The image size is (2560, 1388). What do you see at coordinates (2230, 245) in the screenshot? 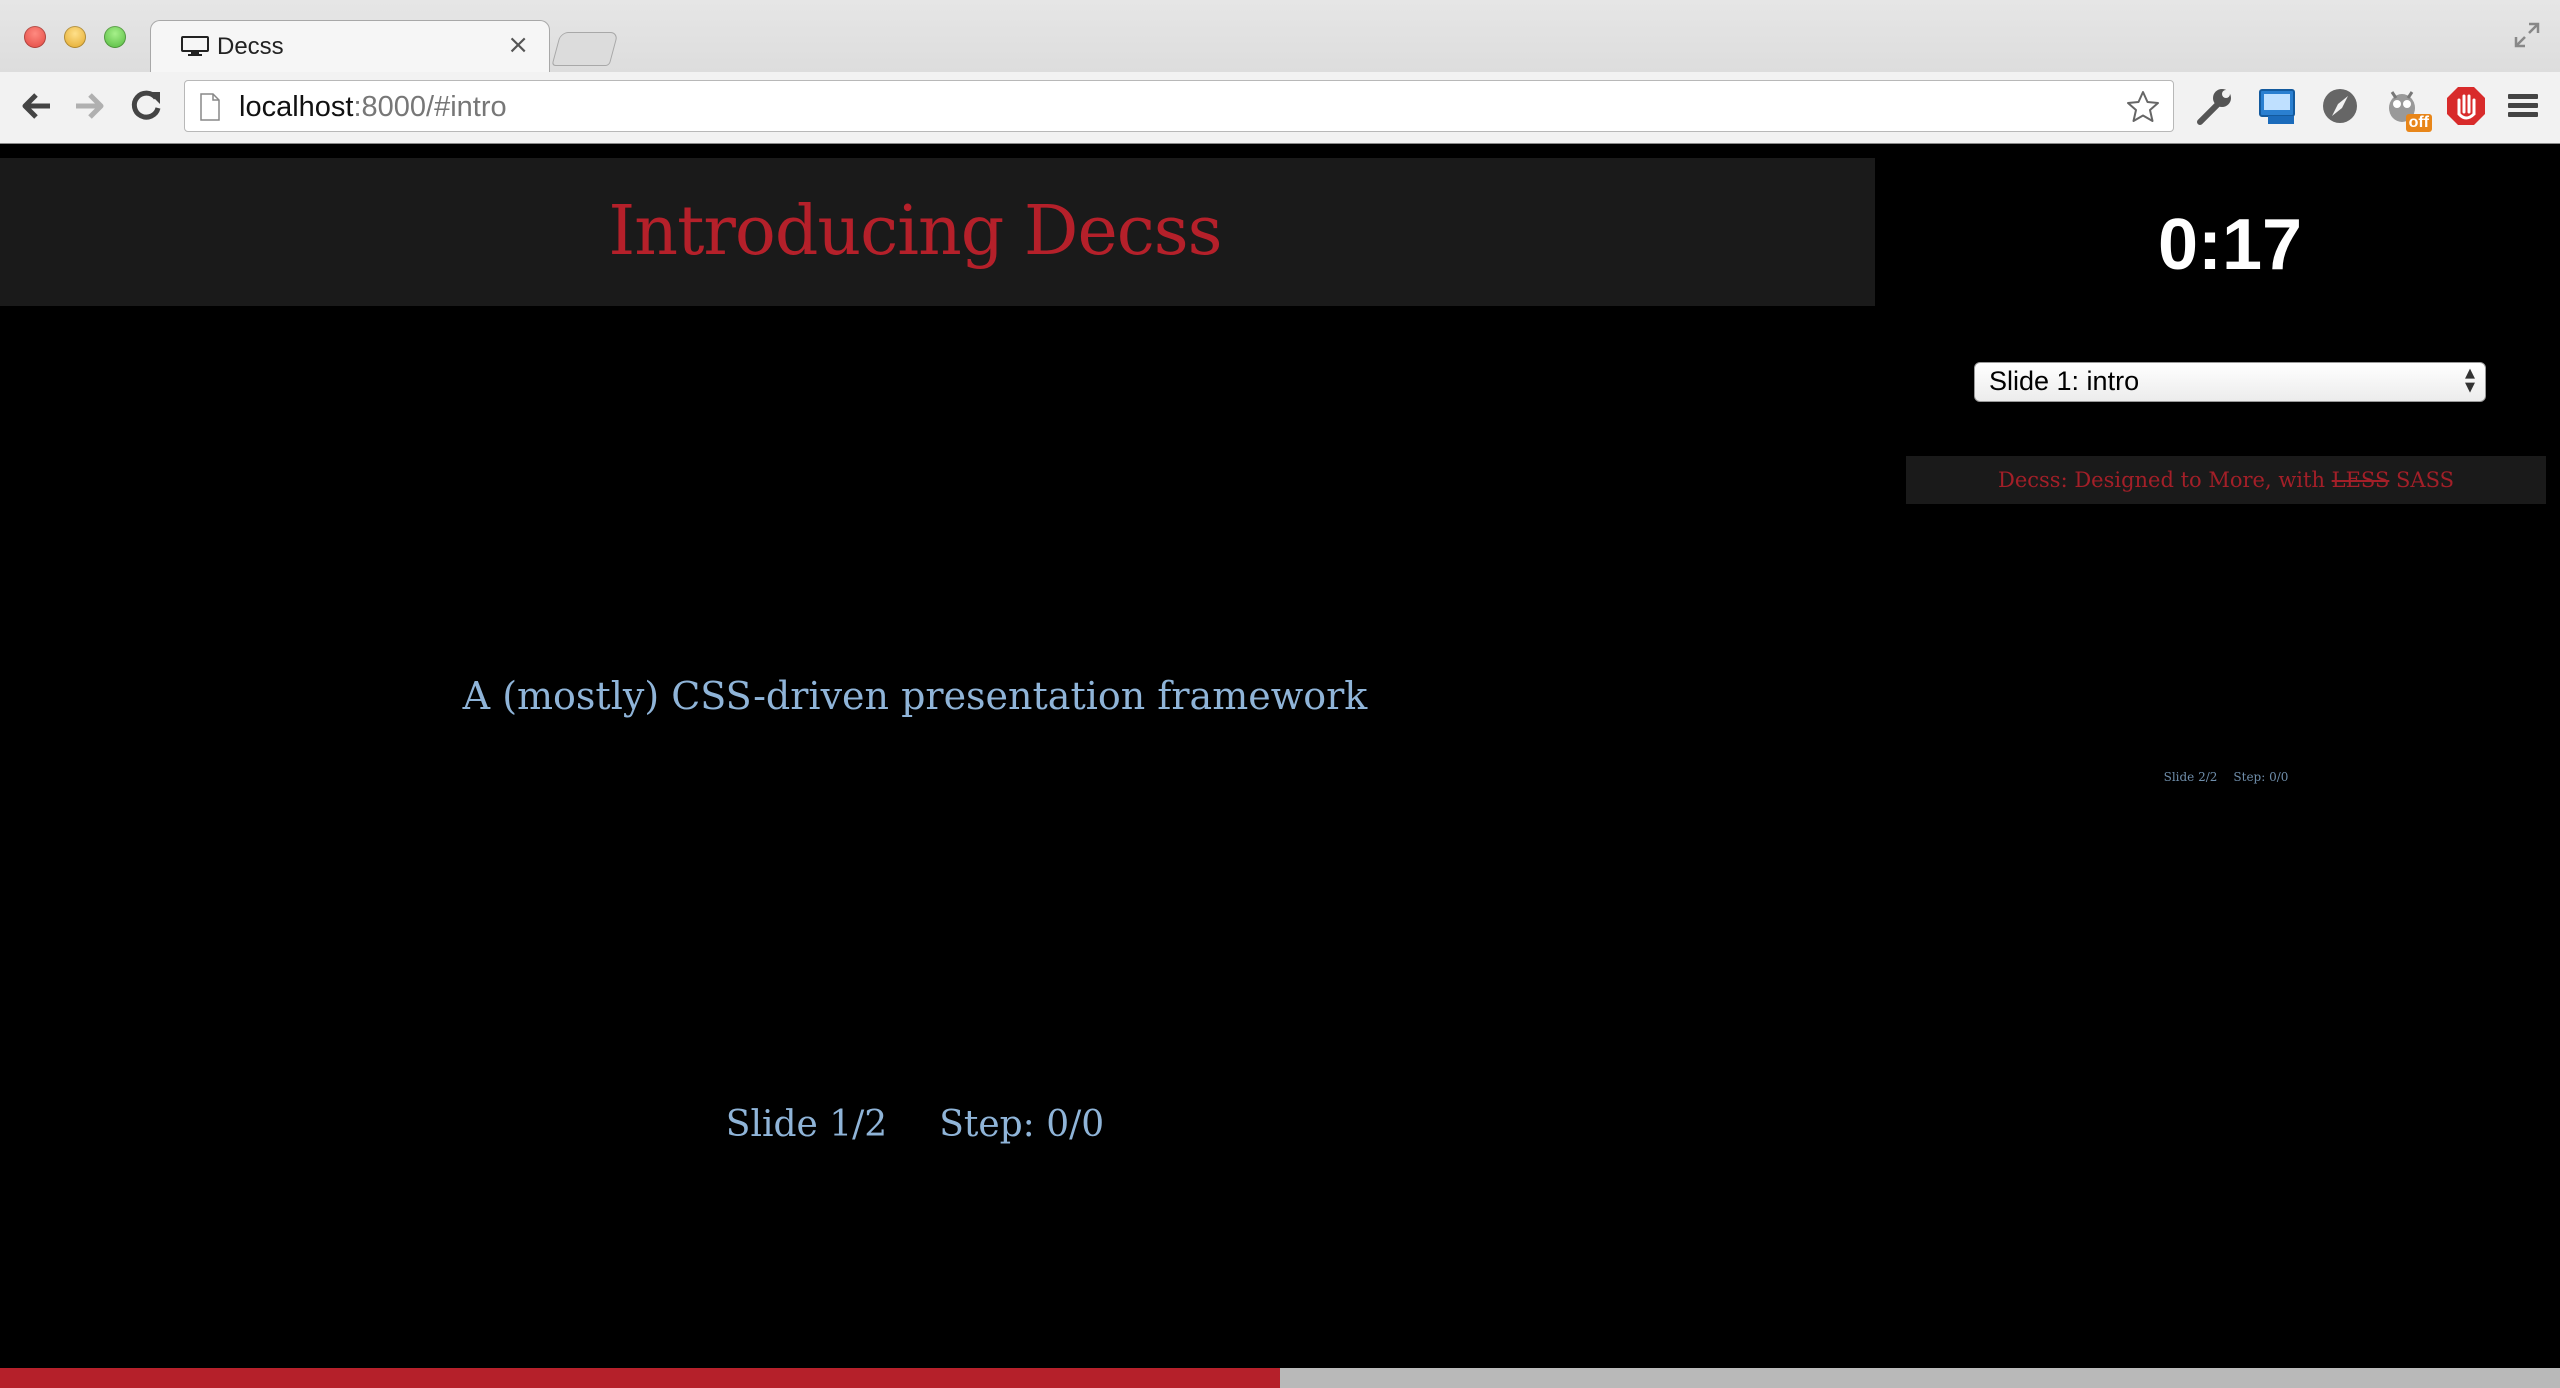
I see `presenter-timer: 0:17` at bounding box center [2230, 245].